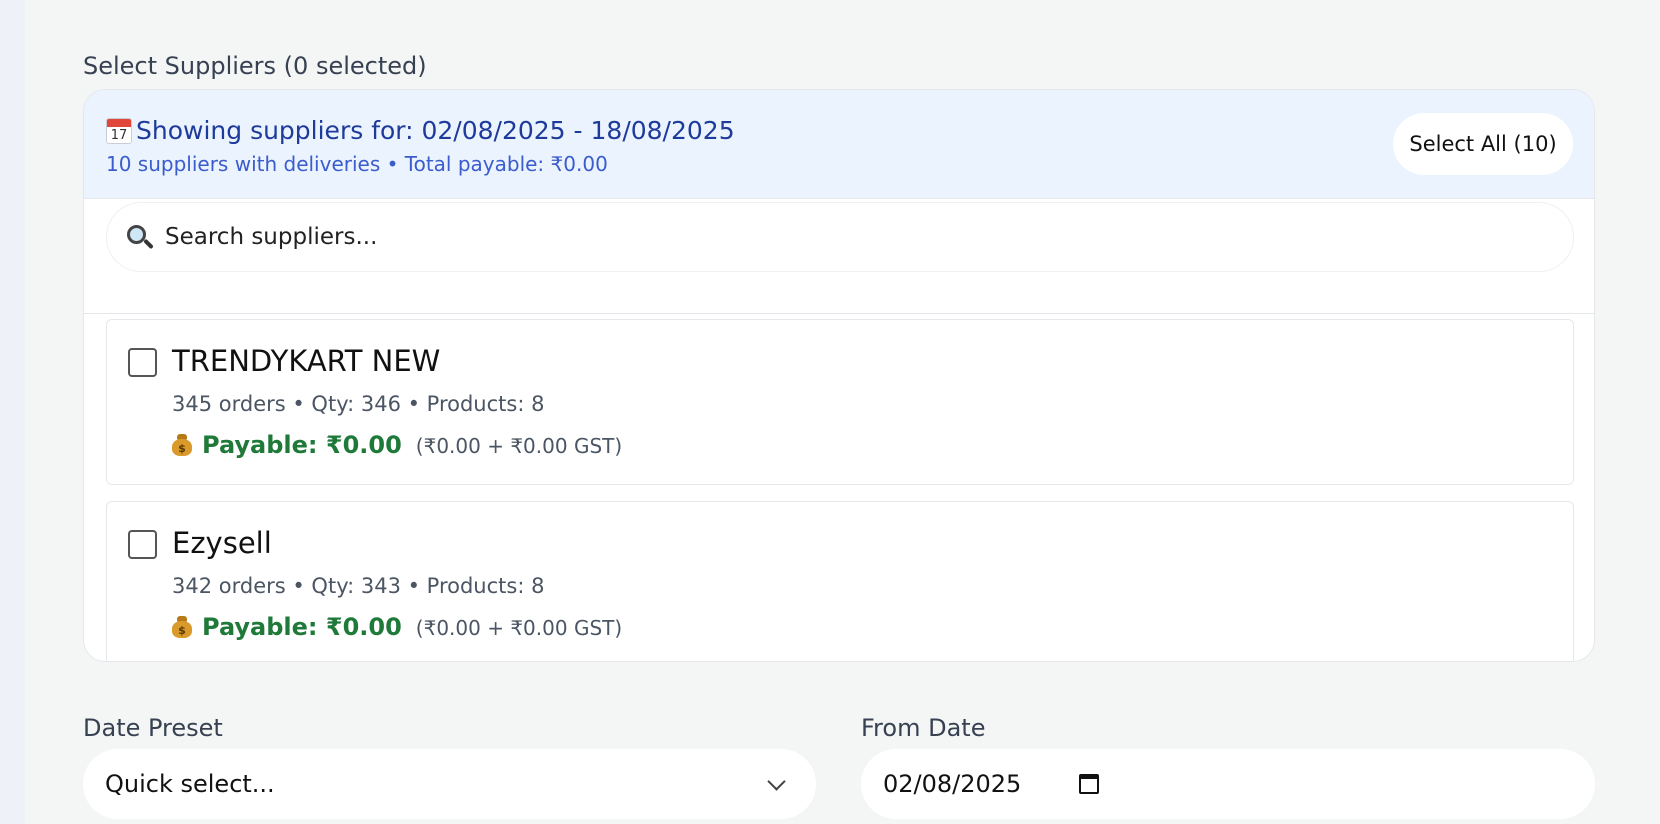  What do you see at coordinates (952, 784) in the screenshot?
I see `from-date-value: 02/08/2025` at bounding box center [952, 784].